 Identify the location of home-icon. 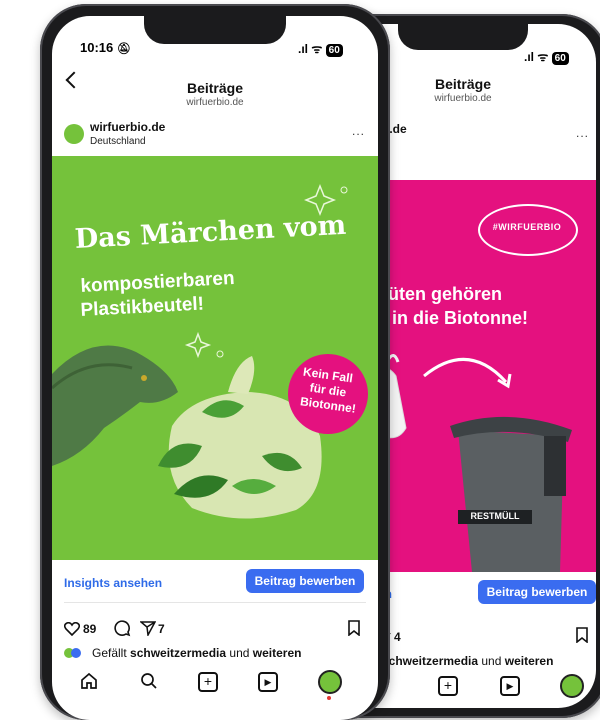
(89, 681).